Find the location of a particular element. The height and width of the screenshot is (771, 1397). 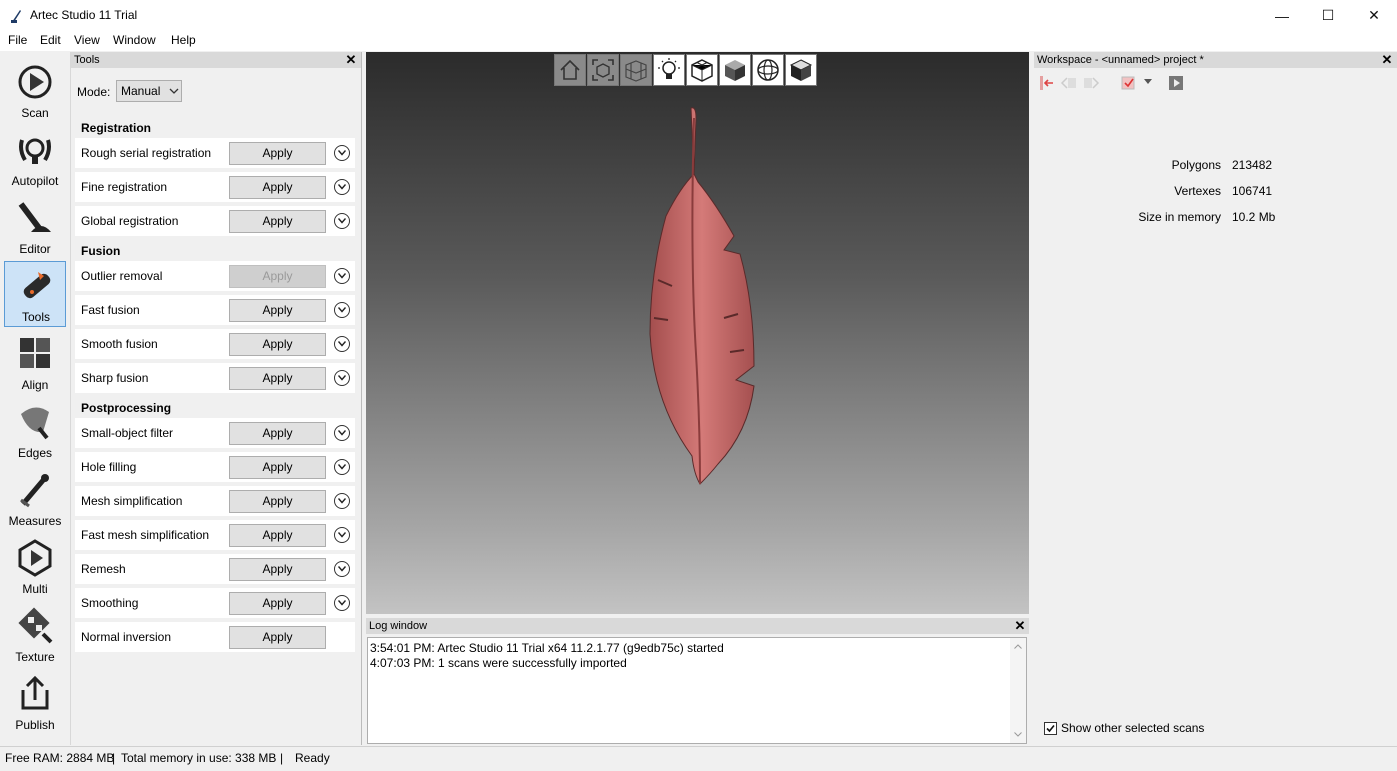

home-view-icon is located at coordinates (570, 70).